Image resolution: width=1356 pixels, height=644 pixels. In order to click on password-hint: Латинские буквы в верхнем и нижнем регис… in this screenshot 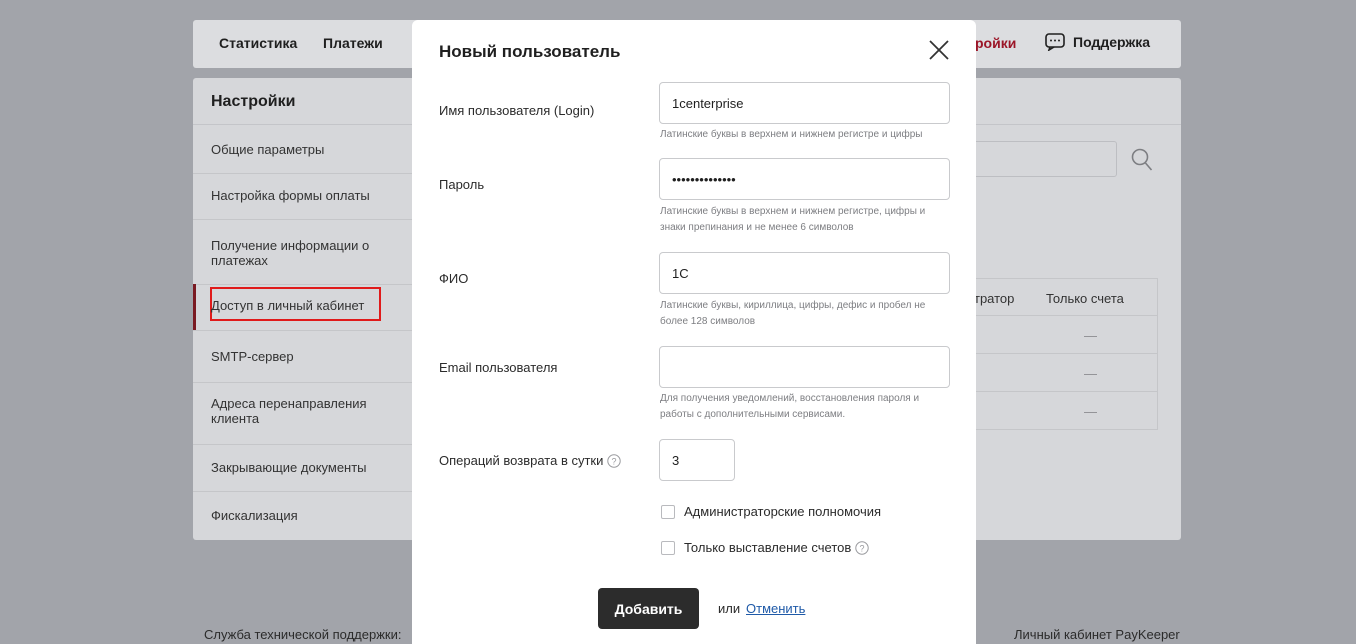, I will do `click(793, 219)`.